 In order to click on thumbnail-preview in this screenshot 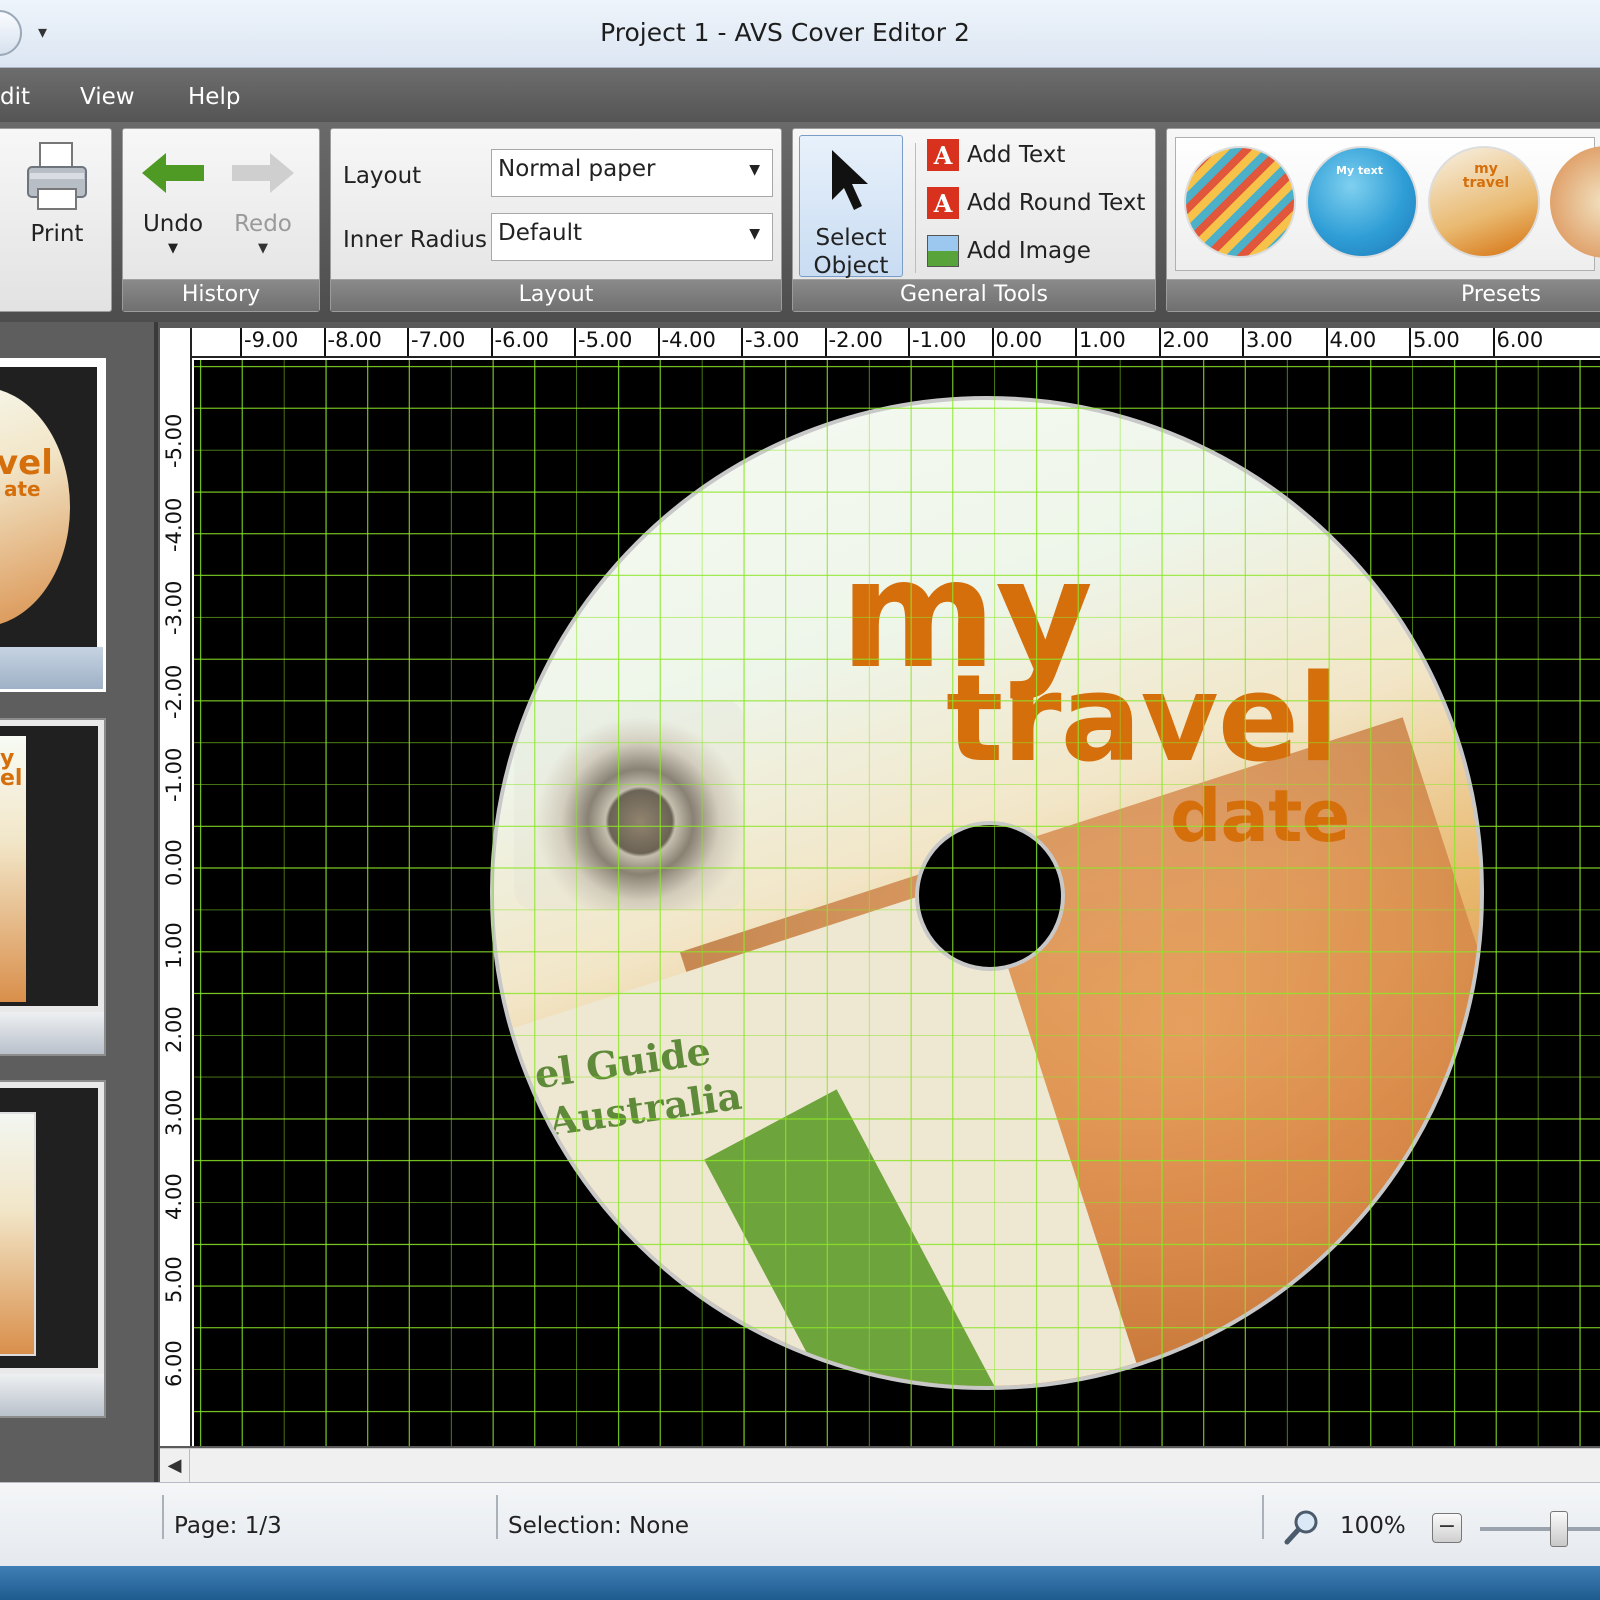, I will do `click(49, 1228)`.